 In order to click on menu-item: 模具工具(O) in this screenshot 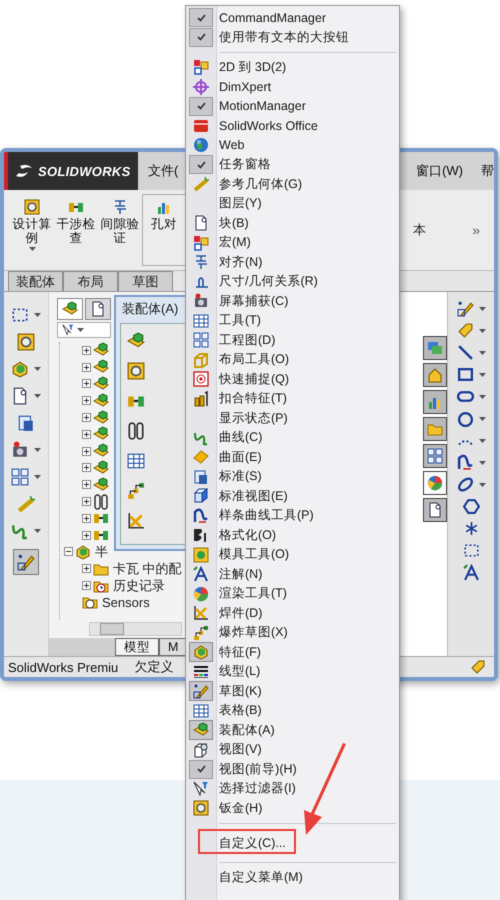, I will do `click(292, 554)`.